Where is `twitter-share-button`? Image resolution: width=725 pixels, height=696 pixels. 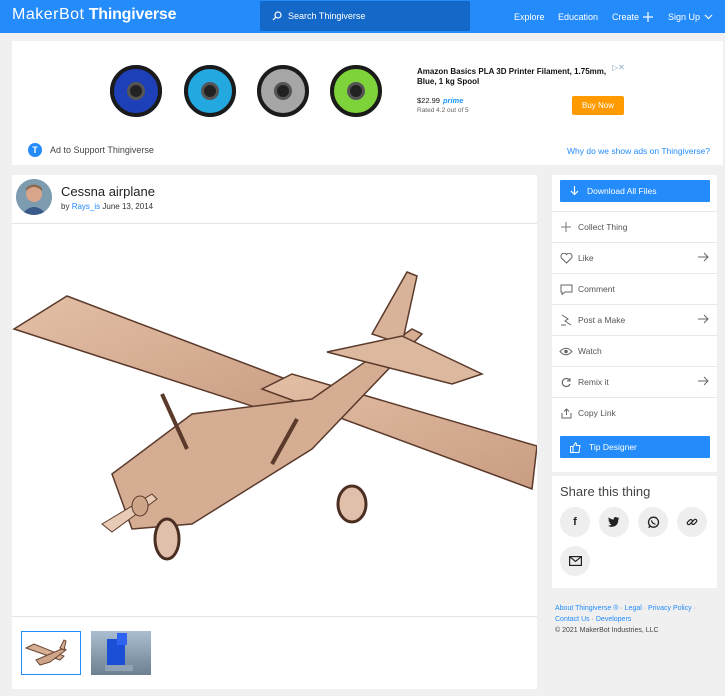 twitter-share-button is located at coordinates (614, 522).